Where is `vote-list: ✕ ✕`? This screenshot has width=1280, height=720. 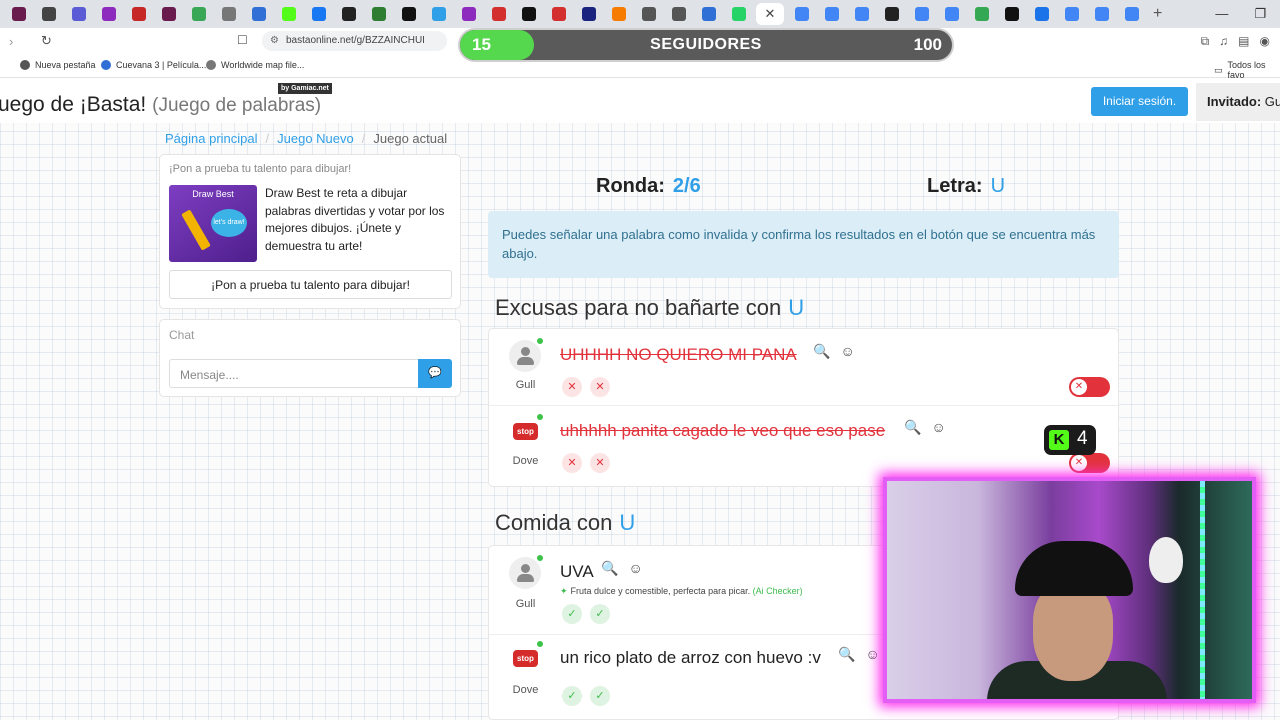 vote-list: ✕ ✕ is located at coordinates (586, 463).